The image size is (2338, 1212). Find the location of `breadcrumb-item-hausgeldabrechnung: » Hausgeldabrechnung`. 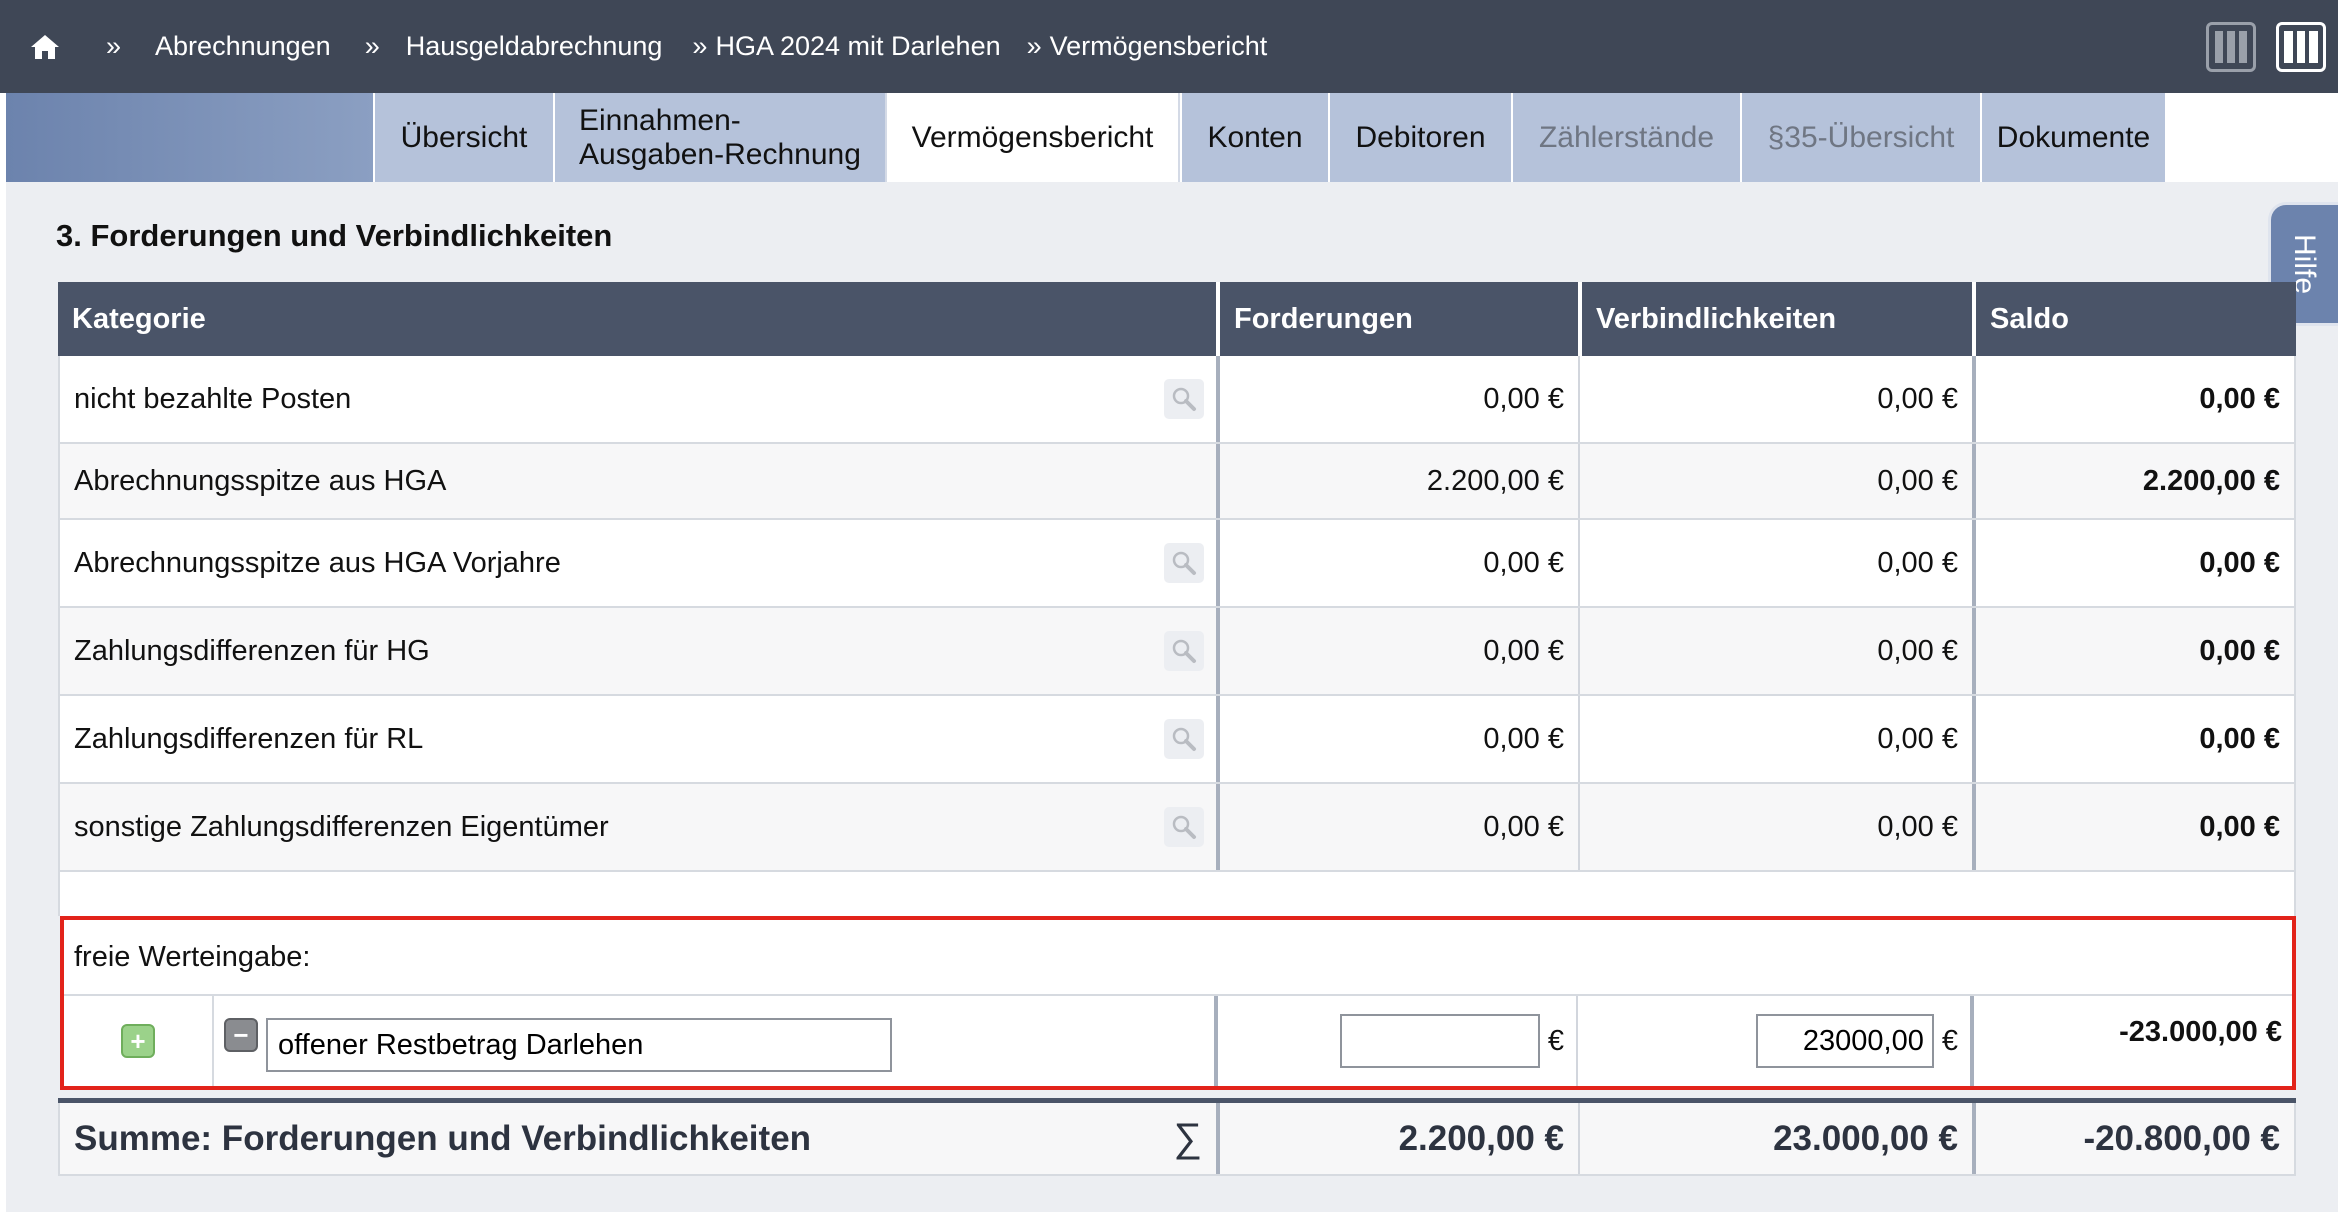

breadcrumb-item-hausgeldabrechnung: » Hausgeldabrechnung is located at coordinates (514, 46).